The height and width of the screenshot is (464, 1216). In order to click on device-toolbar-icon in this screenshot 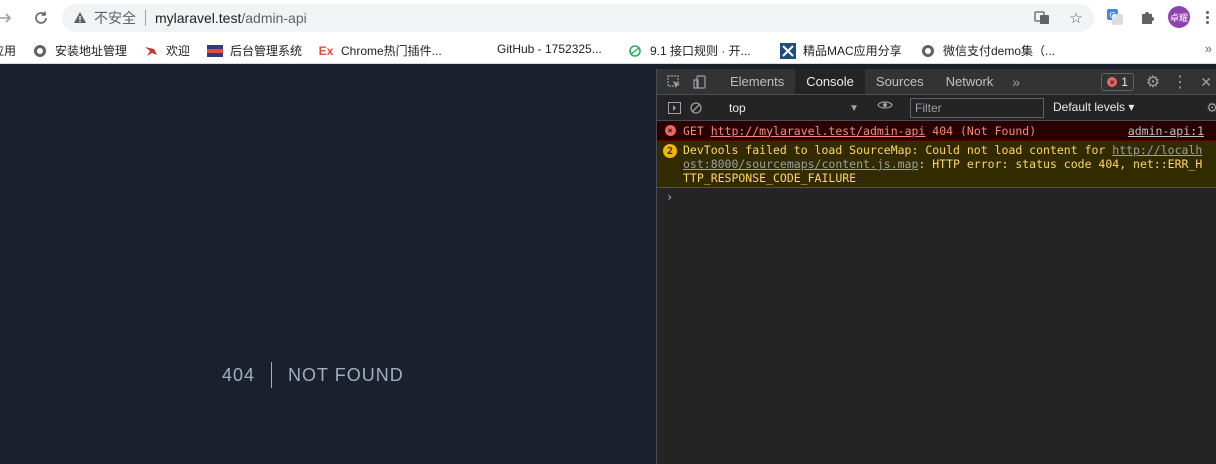, I will do `click(700, 81)`.